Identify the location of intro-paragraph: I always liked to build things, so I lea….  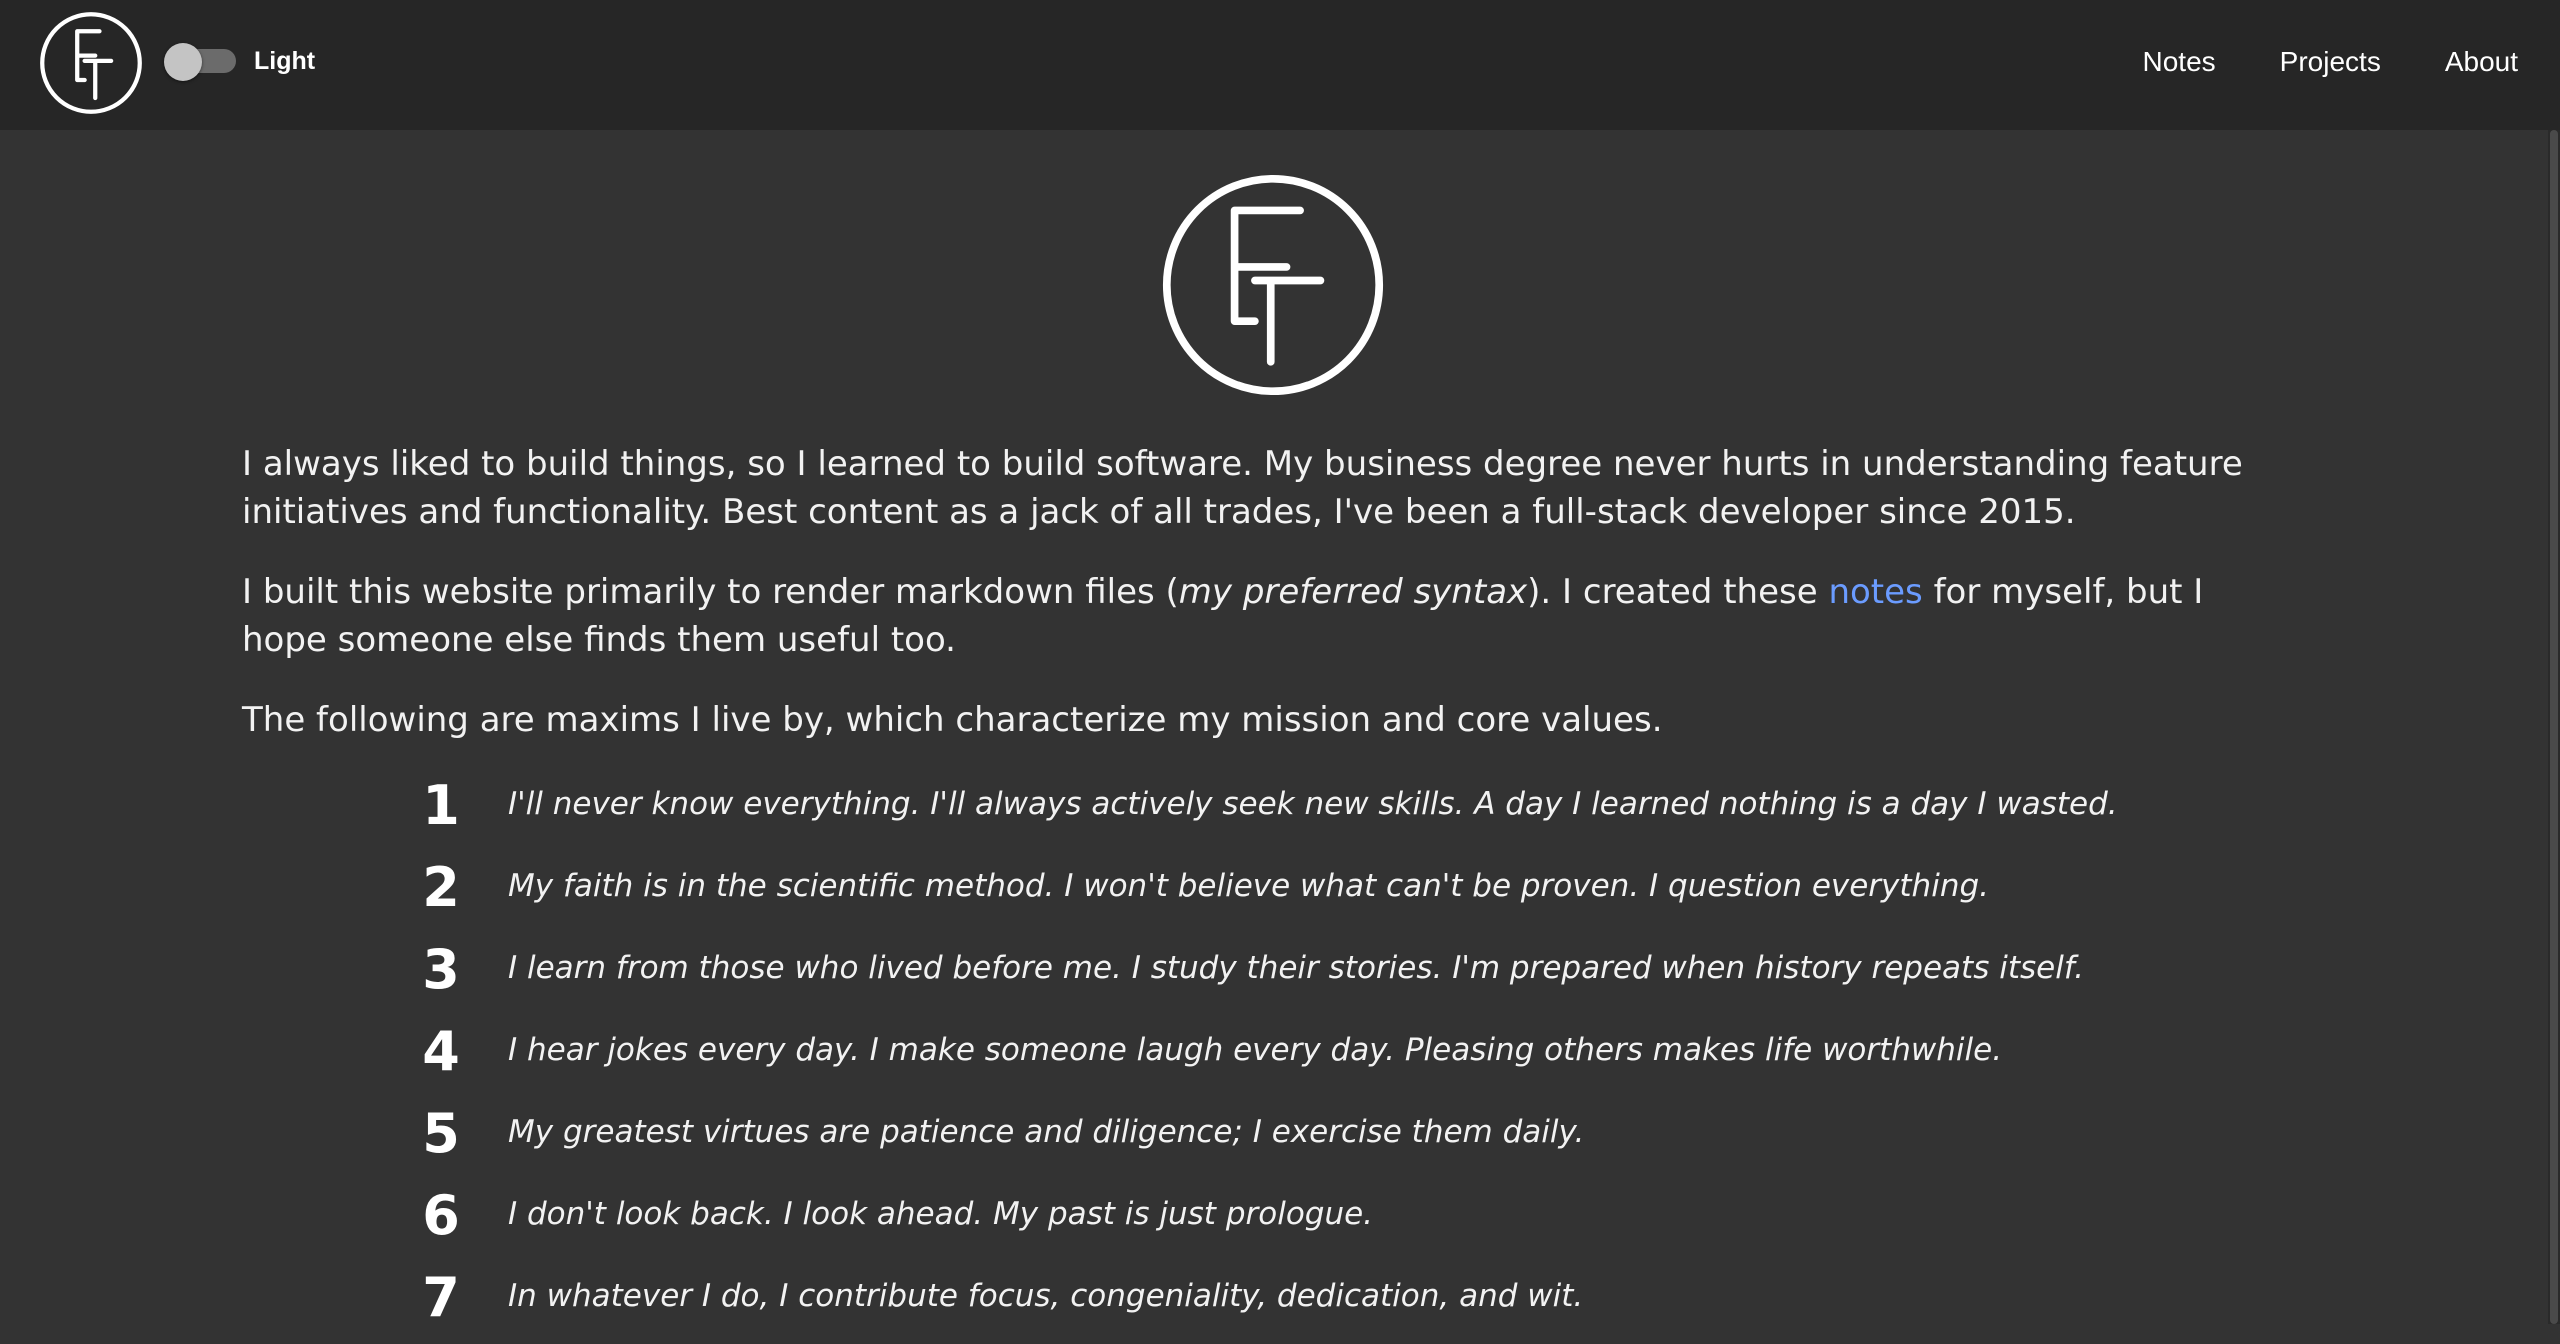
(1242, 488).